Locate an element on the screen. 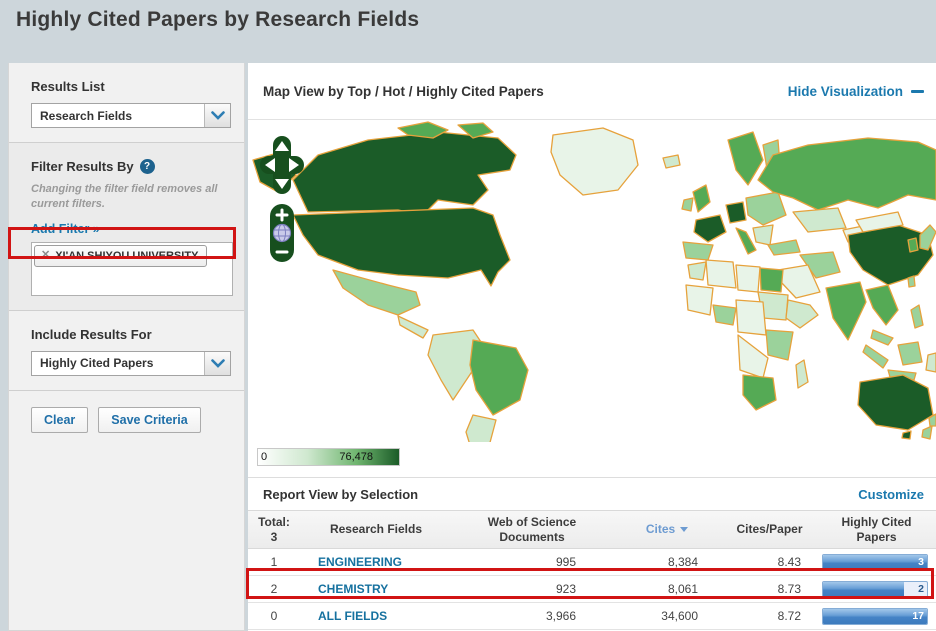  field-link: CHEMISTRY is located at coordinates (353, 589).